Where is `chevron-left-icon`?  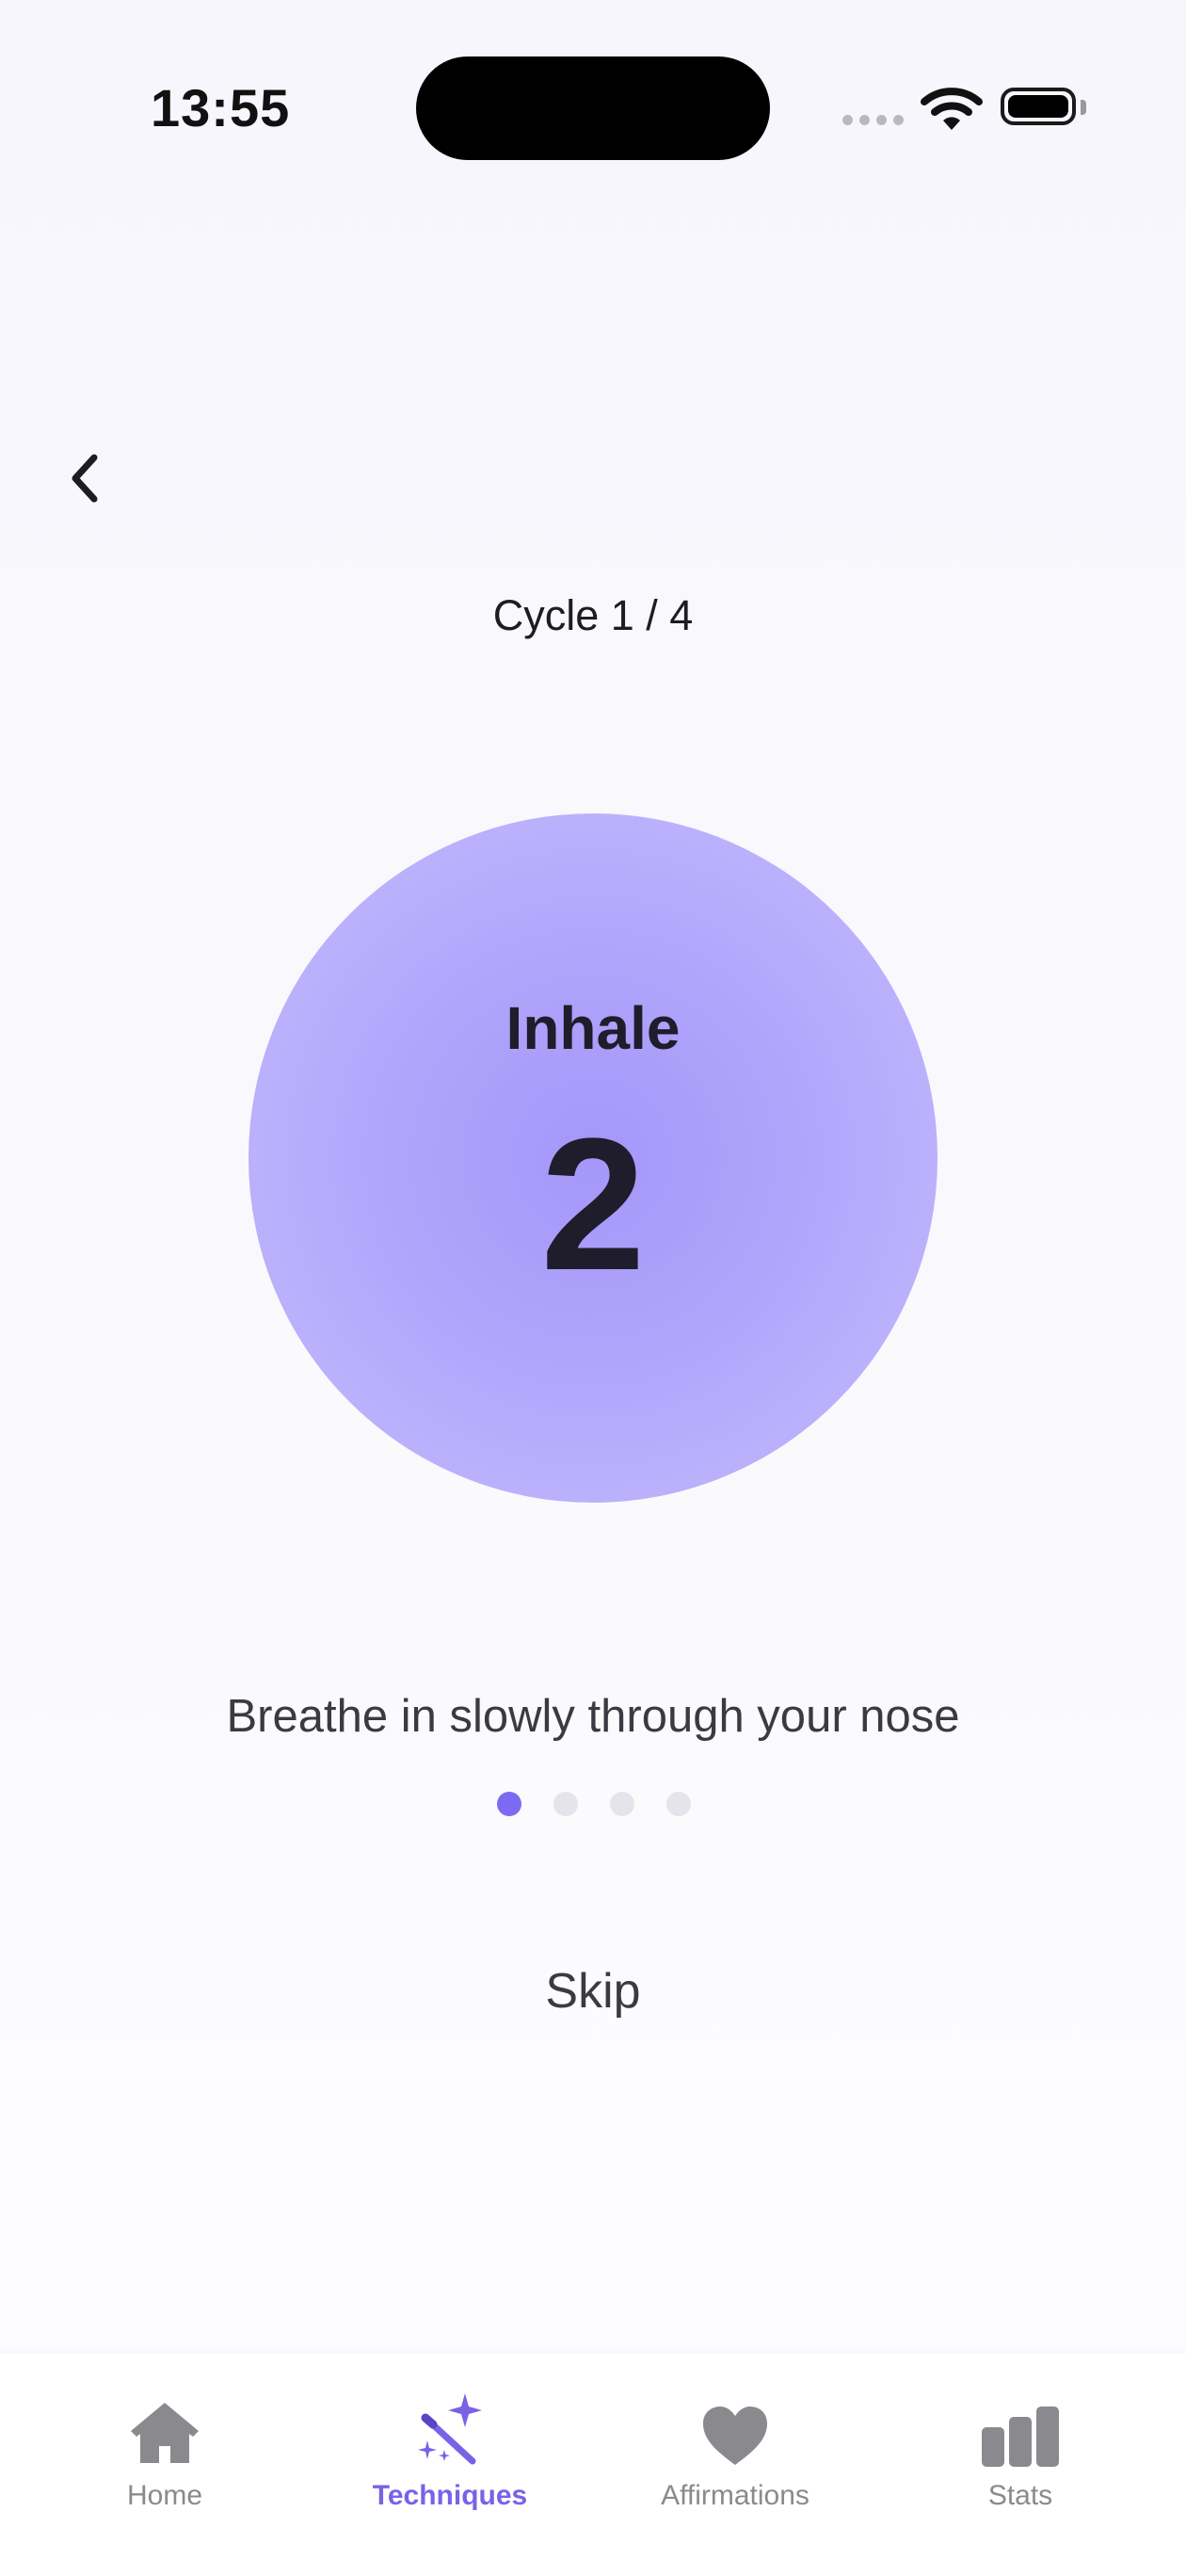
chevron-left-icon is located at coordinates (85, 478).